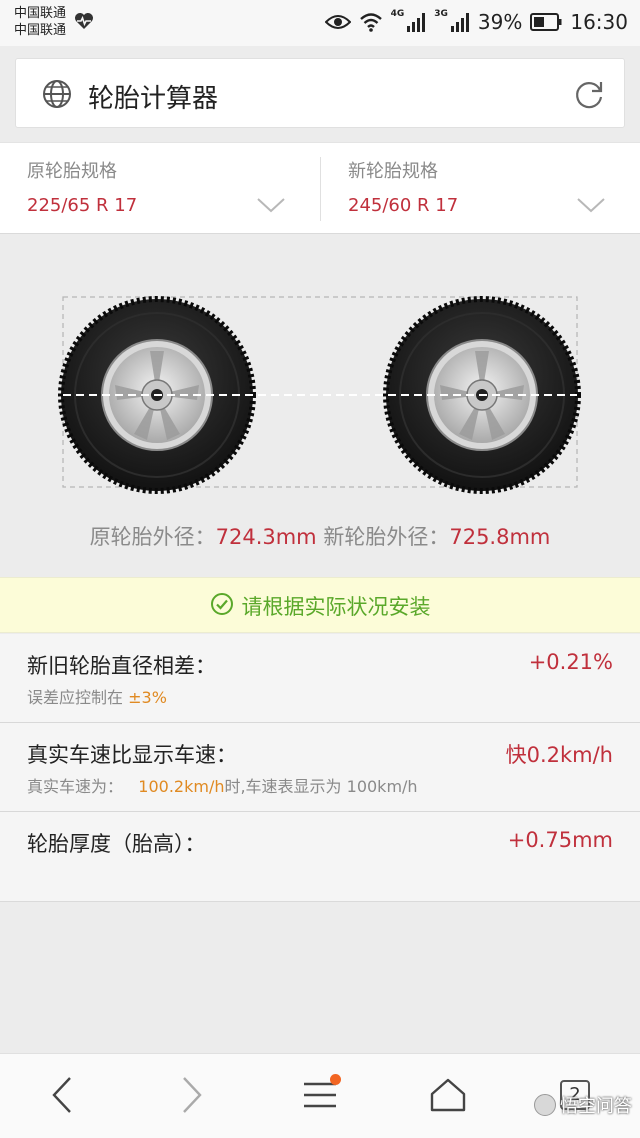 The height and width of the screenshot is (1138, 640). I want to click on watermark-logo-icon, so click(545, 1105).